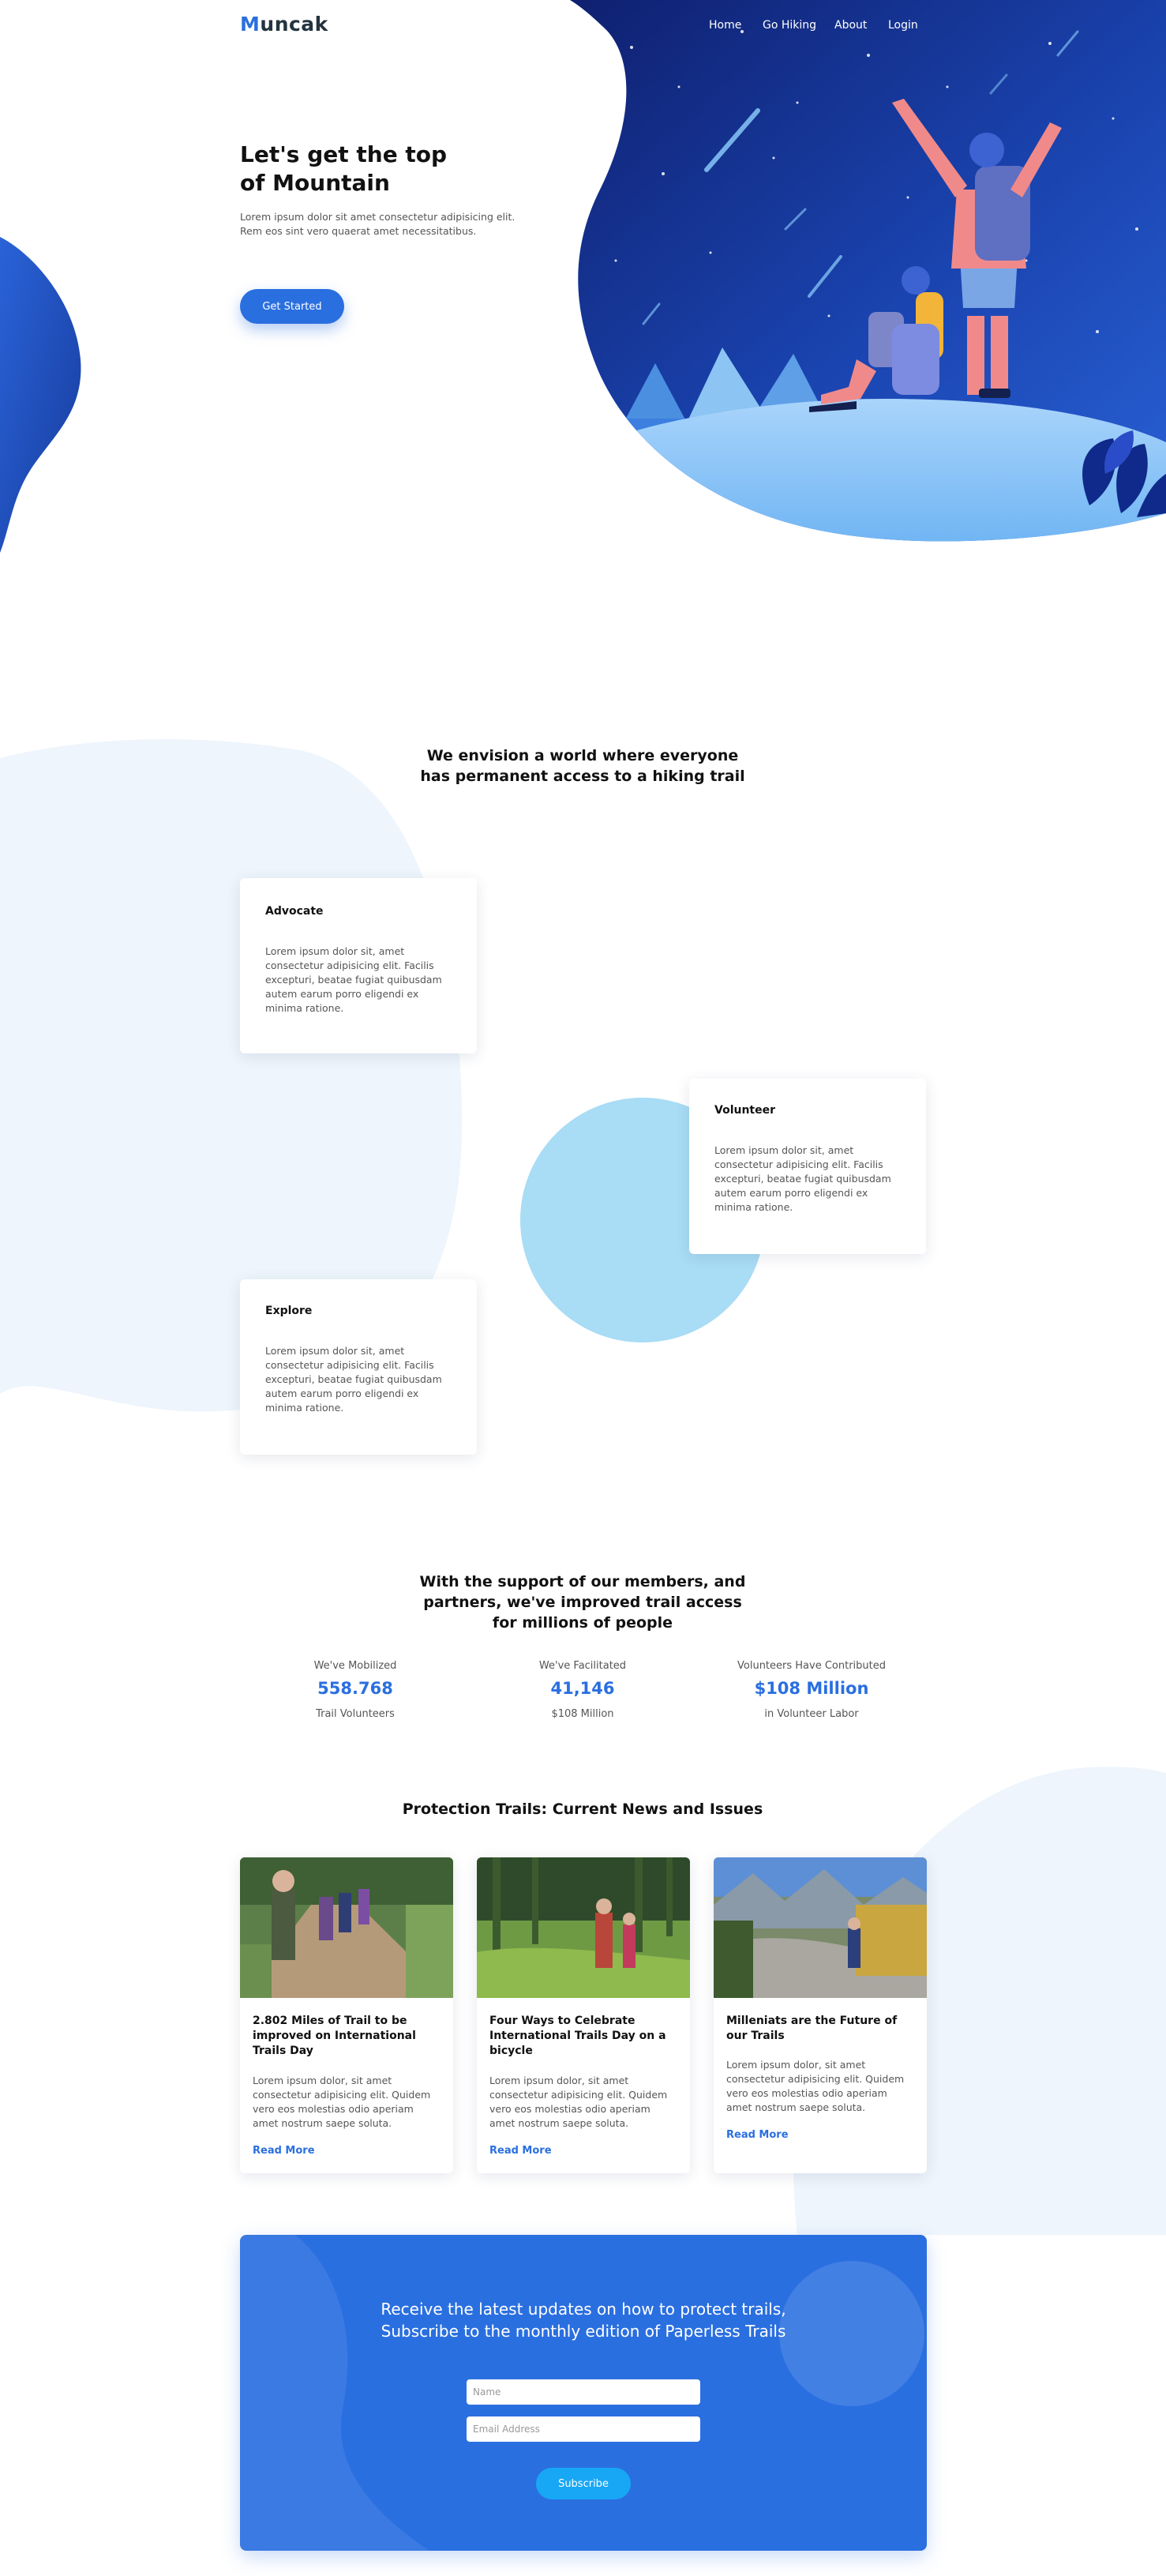 This screenshot has width=1166, height=2576. I want to click on stat-facilitated-label: We've Facilitated, so click(582, 1666).